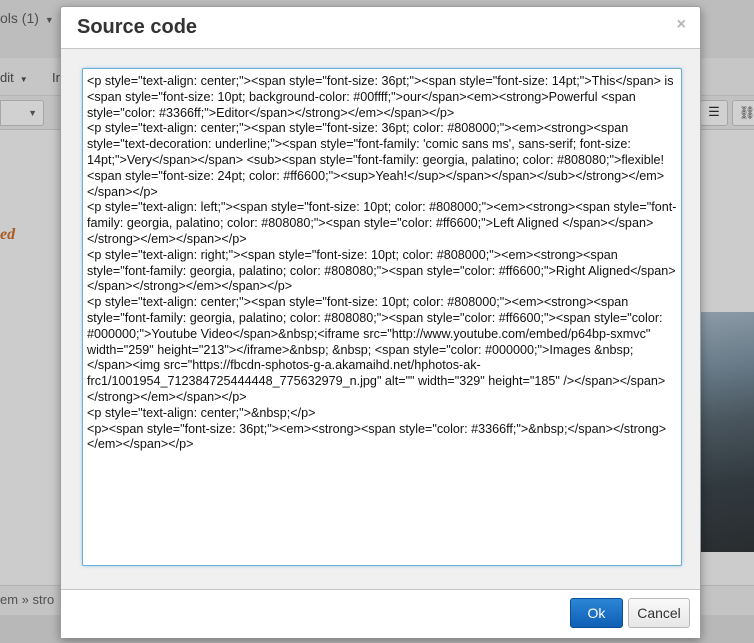  Describe the element at coordinates (596, 613) in the screenshot. I see `ok-button: Ok` at that location.